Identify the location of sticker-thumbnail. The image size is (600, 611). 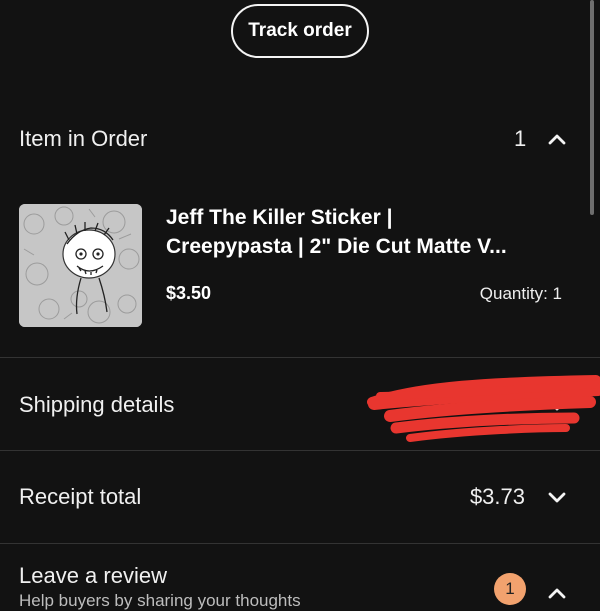
(80, 265).